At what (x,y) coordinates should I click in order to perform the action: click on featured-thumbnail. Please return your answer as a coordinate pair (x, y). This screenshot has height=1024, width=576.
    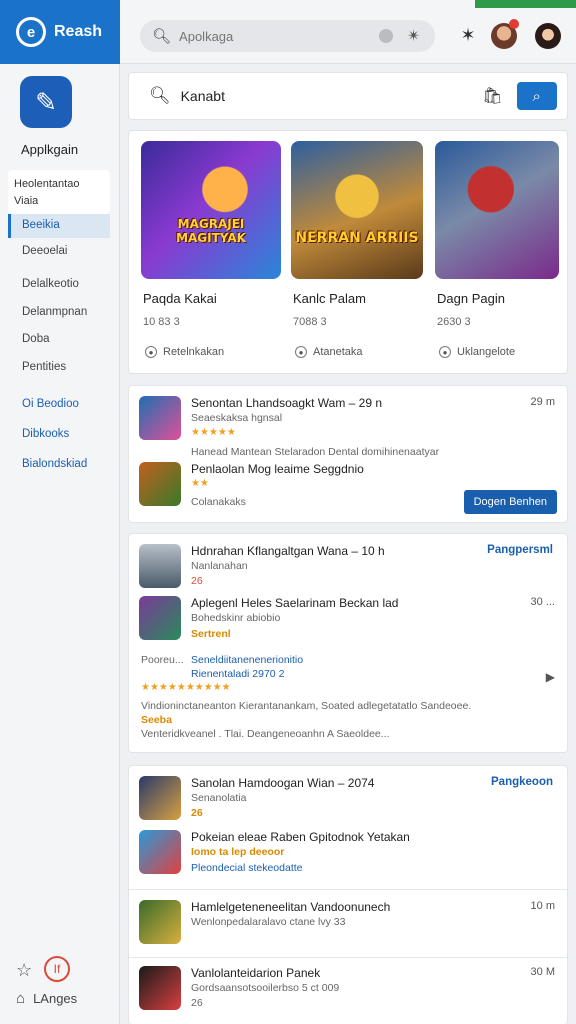
    Looking at the image, I should click on (497, 210).